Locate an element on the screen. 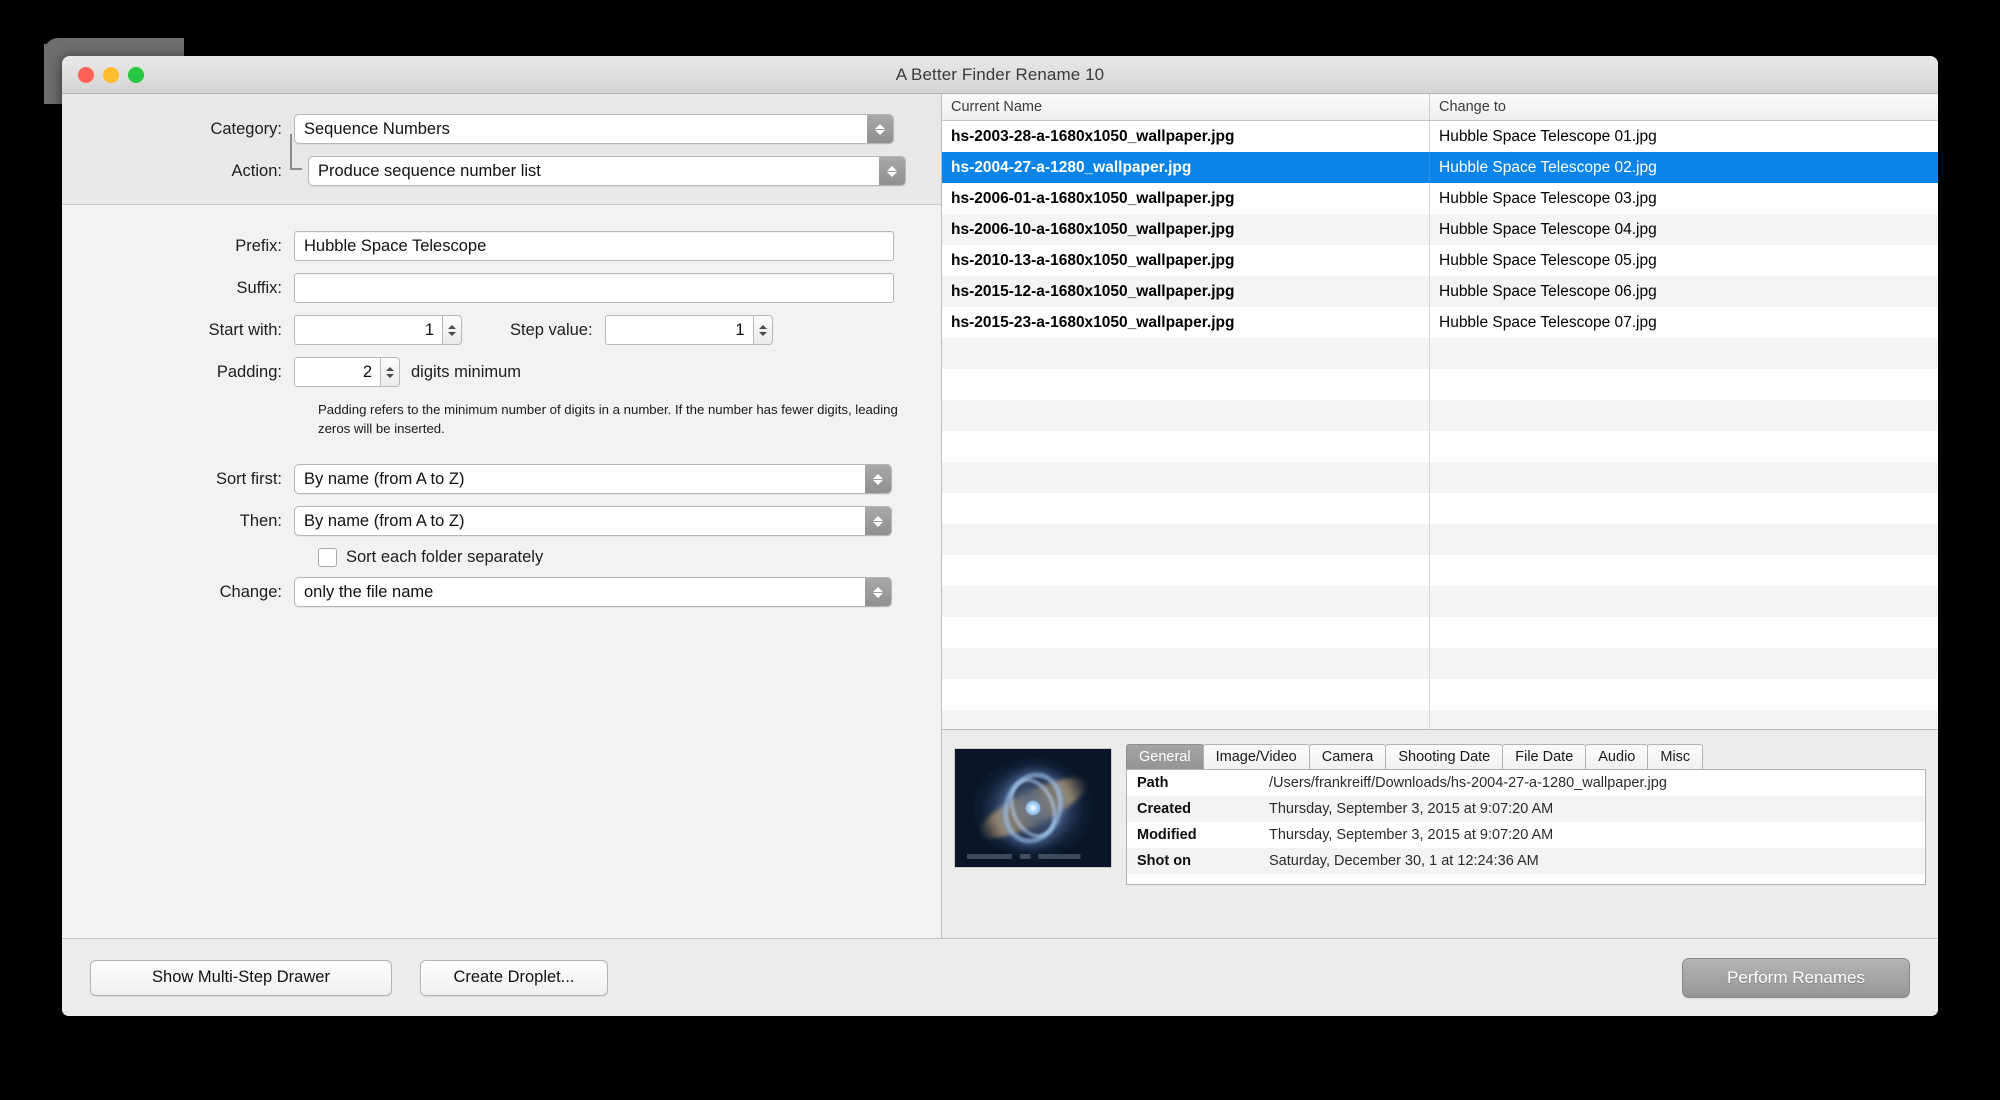 The image size is (2000, 1100). start-with-stepper is located at coordinates (452, 330).